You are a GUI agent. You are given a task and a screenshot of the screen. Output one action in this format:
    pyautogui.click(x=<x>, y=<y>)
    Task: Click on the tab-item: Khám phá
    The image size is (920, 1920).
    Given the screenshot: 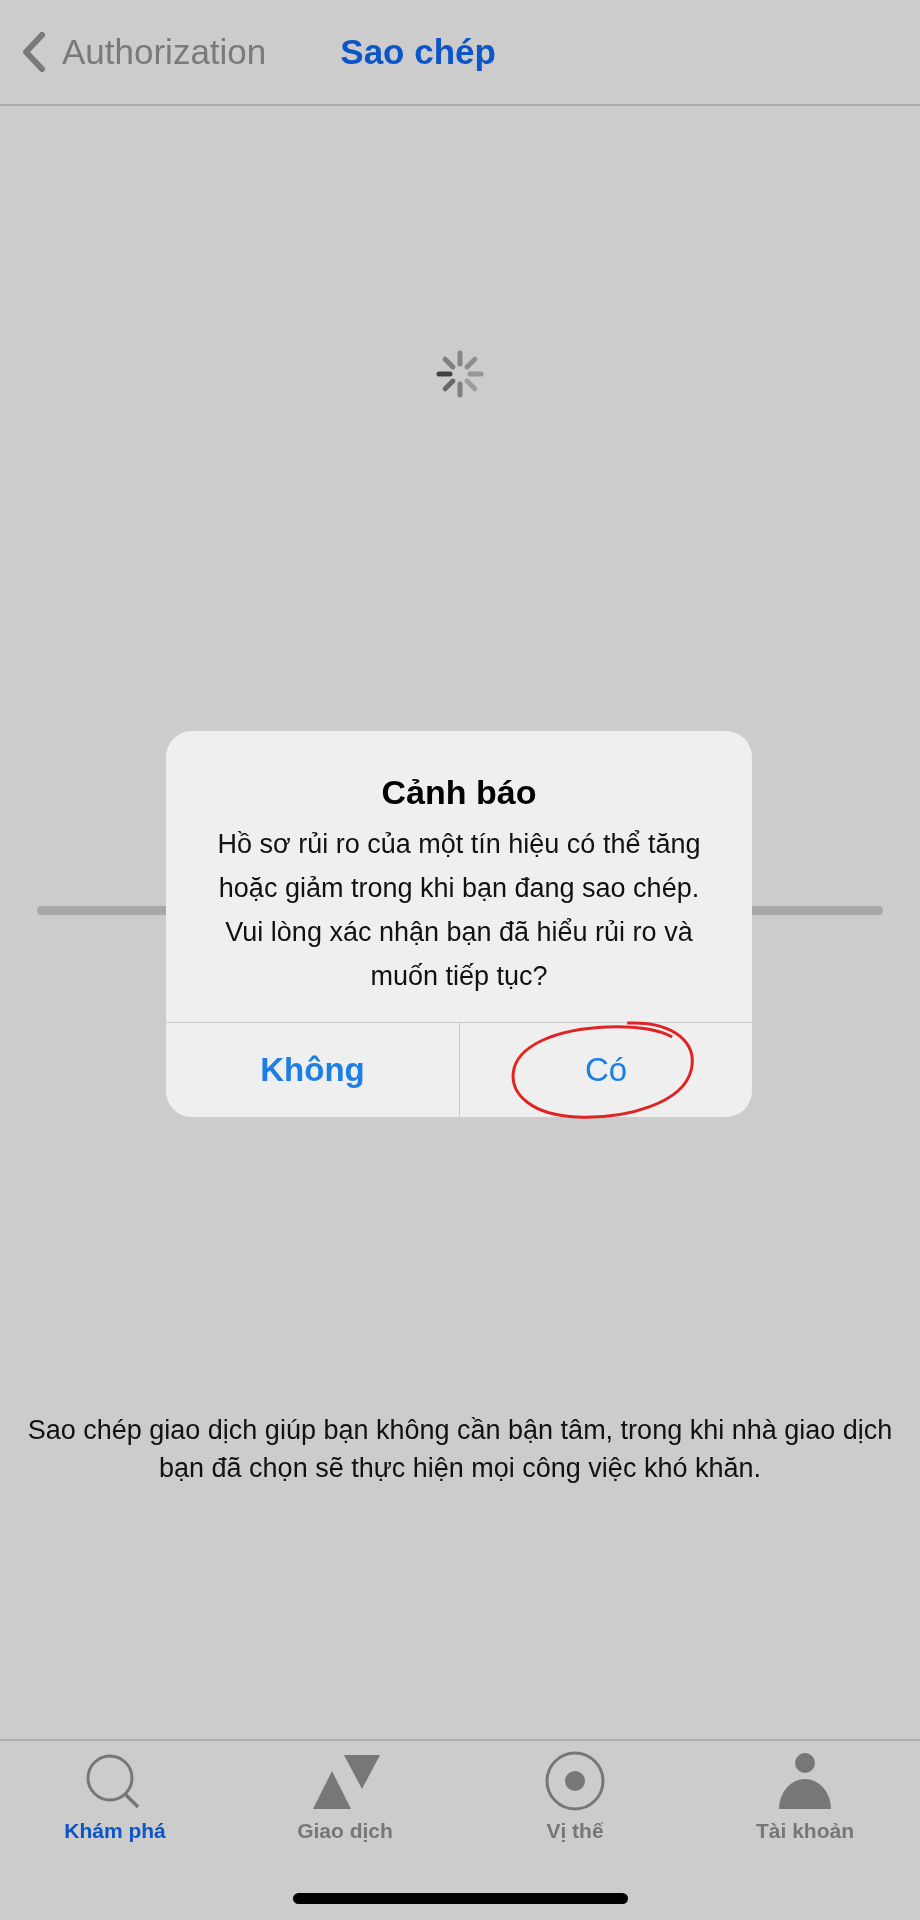 What is the action you would take?
    pyautogui.click(x=115, y=1801)
    